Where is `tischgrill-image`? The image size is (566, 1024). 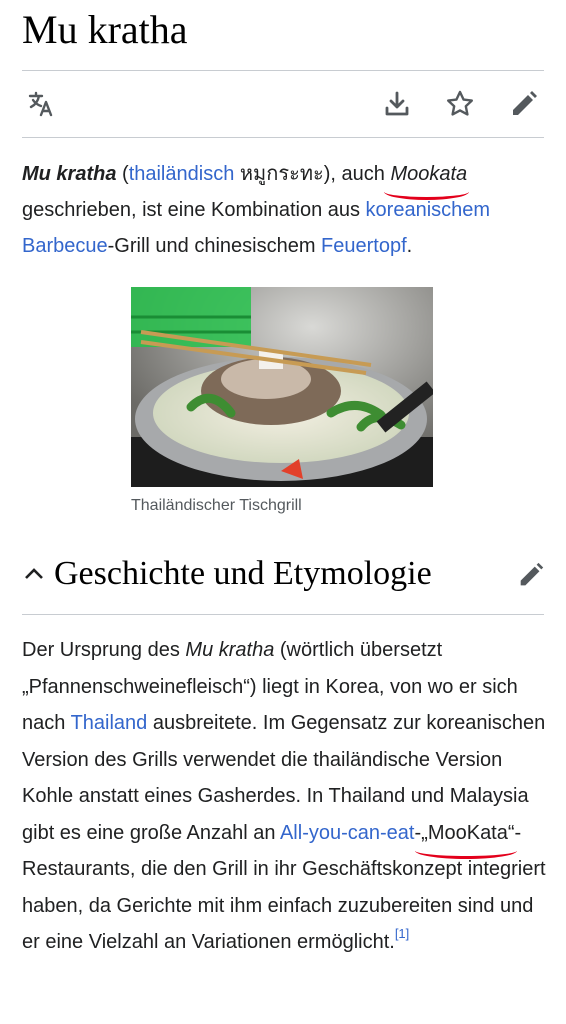 tischgrill-image is located at coordinates (282, 387).